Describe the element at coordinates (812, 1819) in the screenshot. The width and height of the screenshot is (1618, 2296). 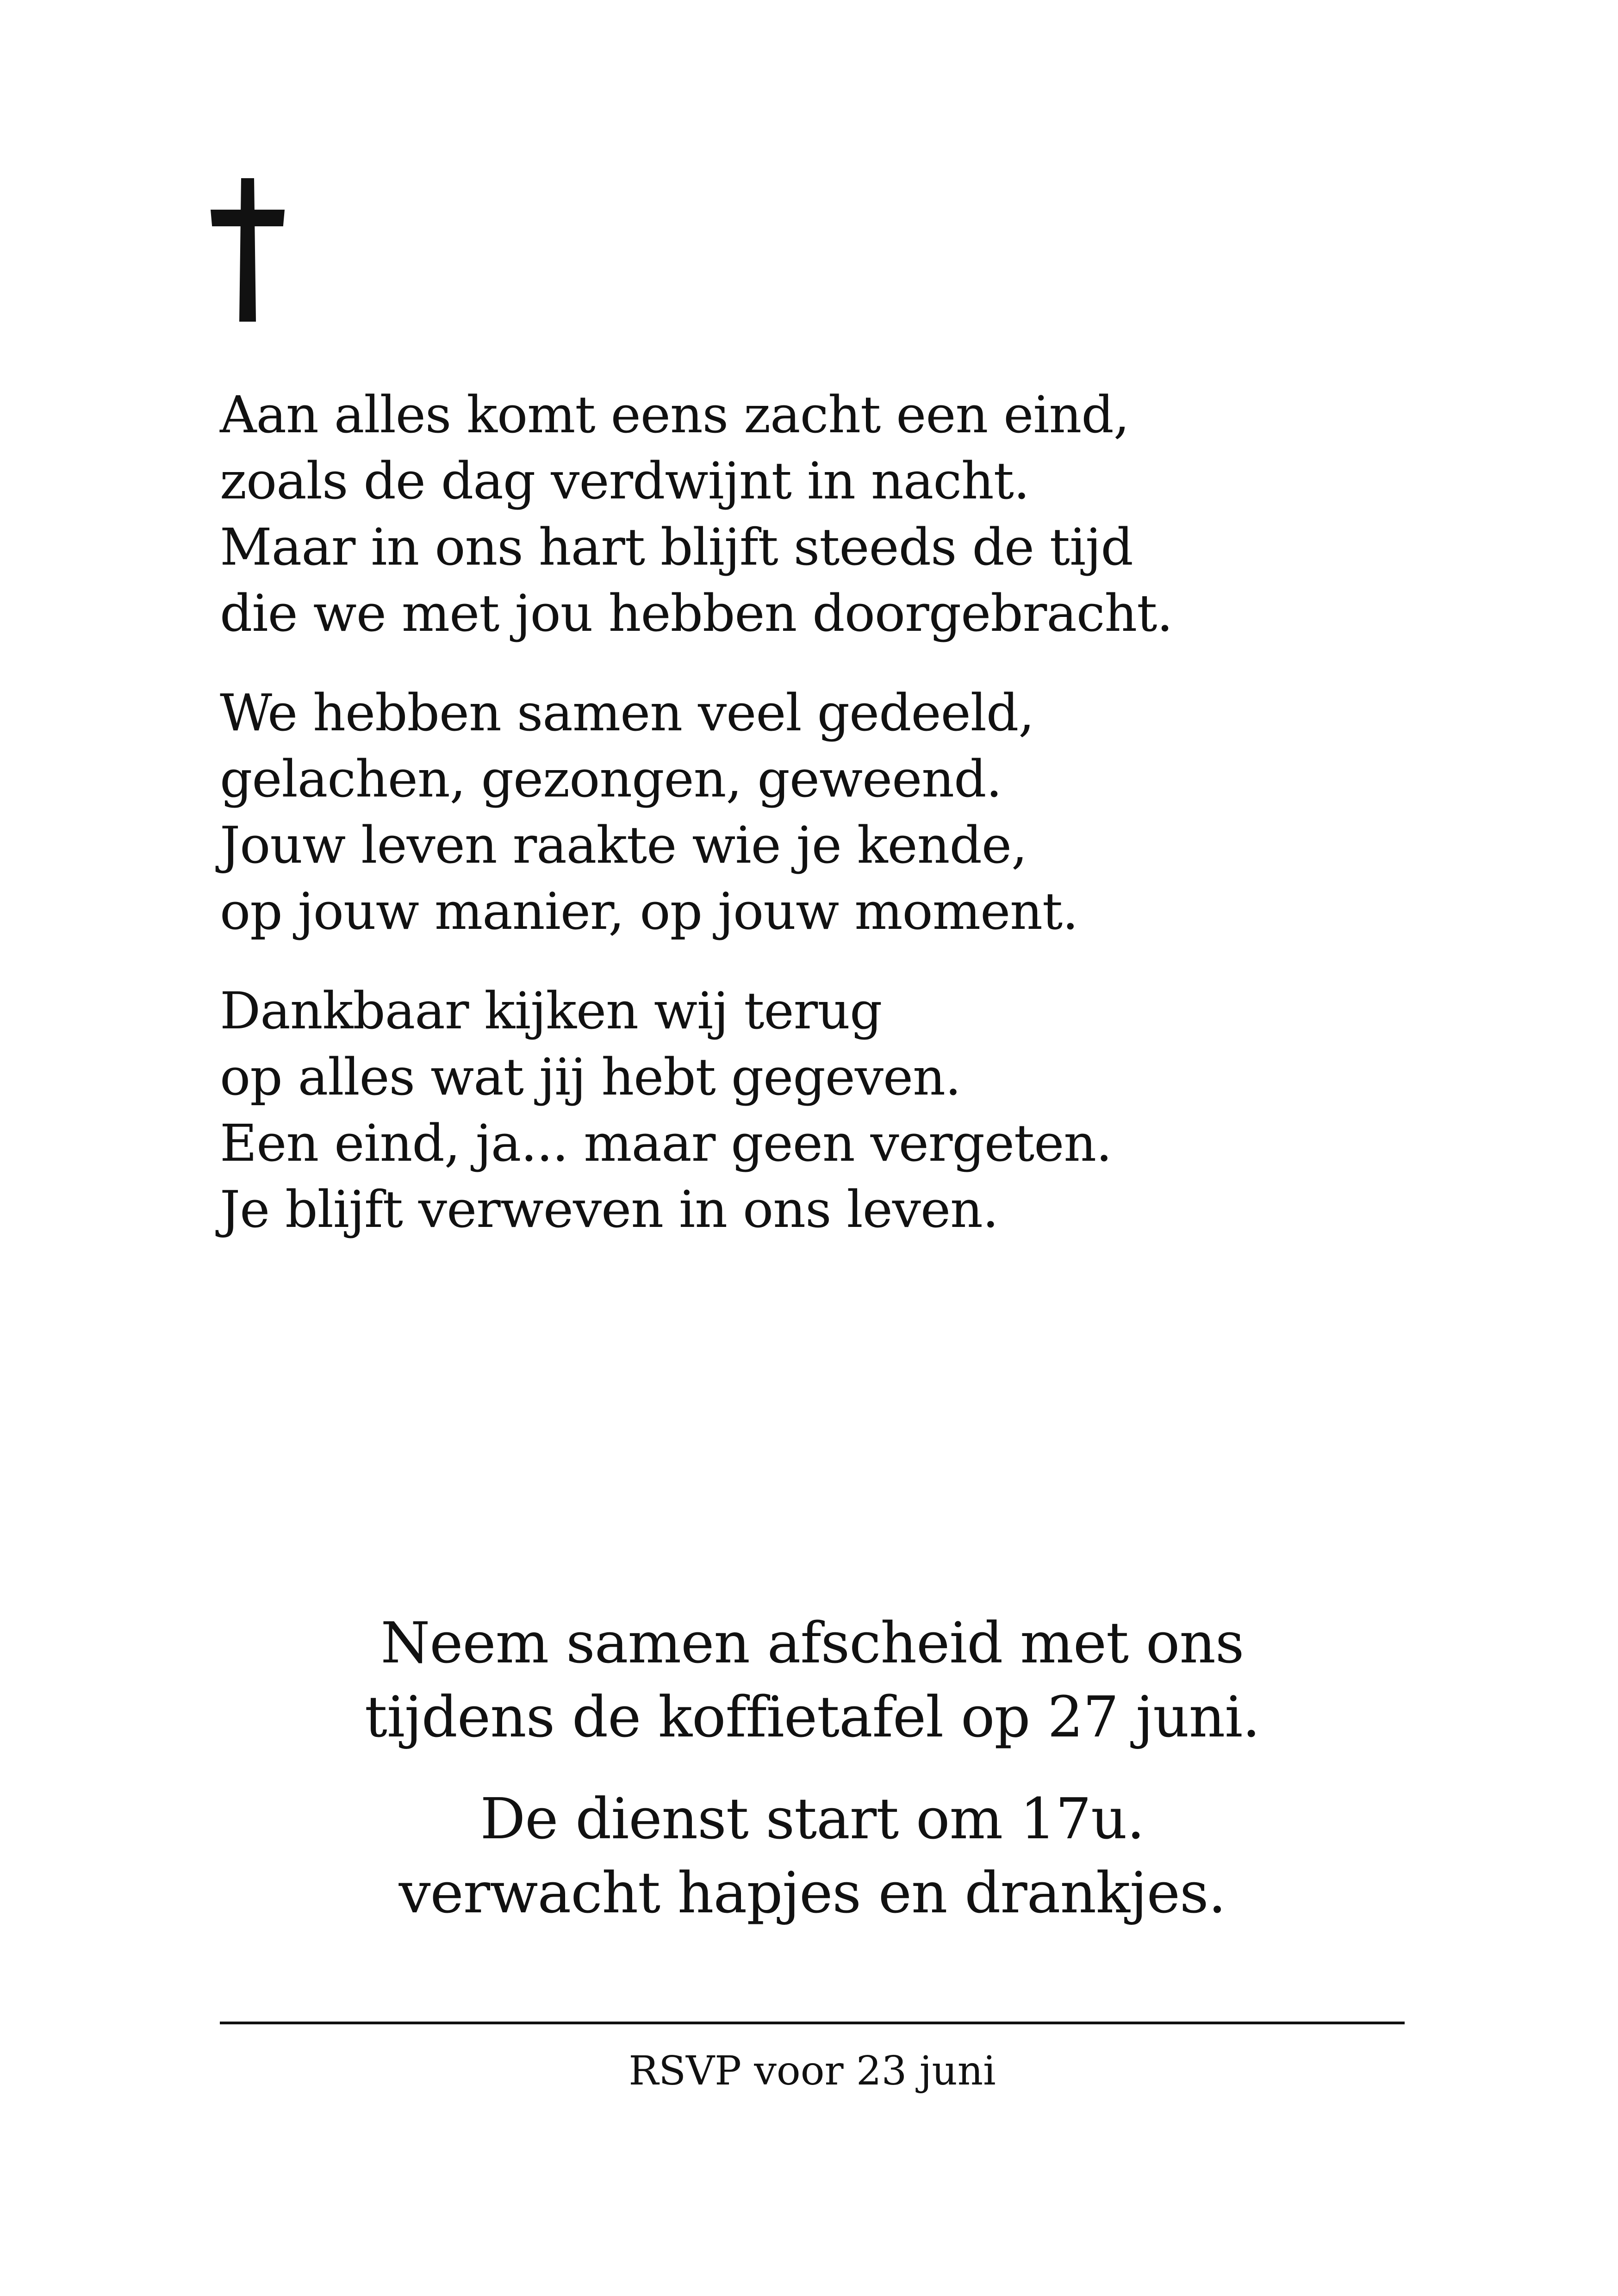
I see `invitation-line: De dienst start om 17u.` at that location.